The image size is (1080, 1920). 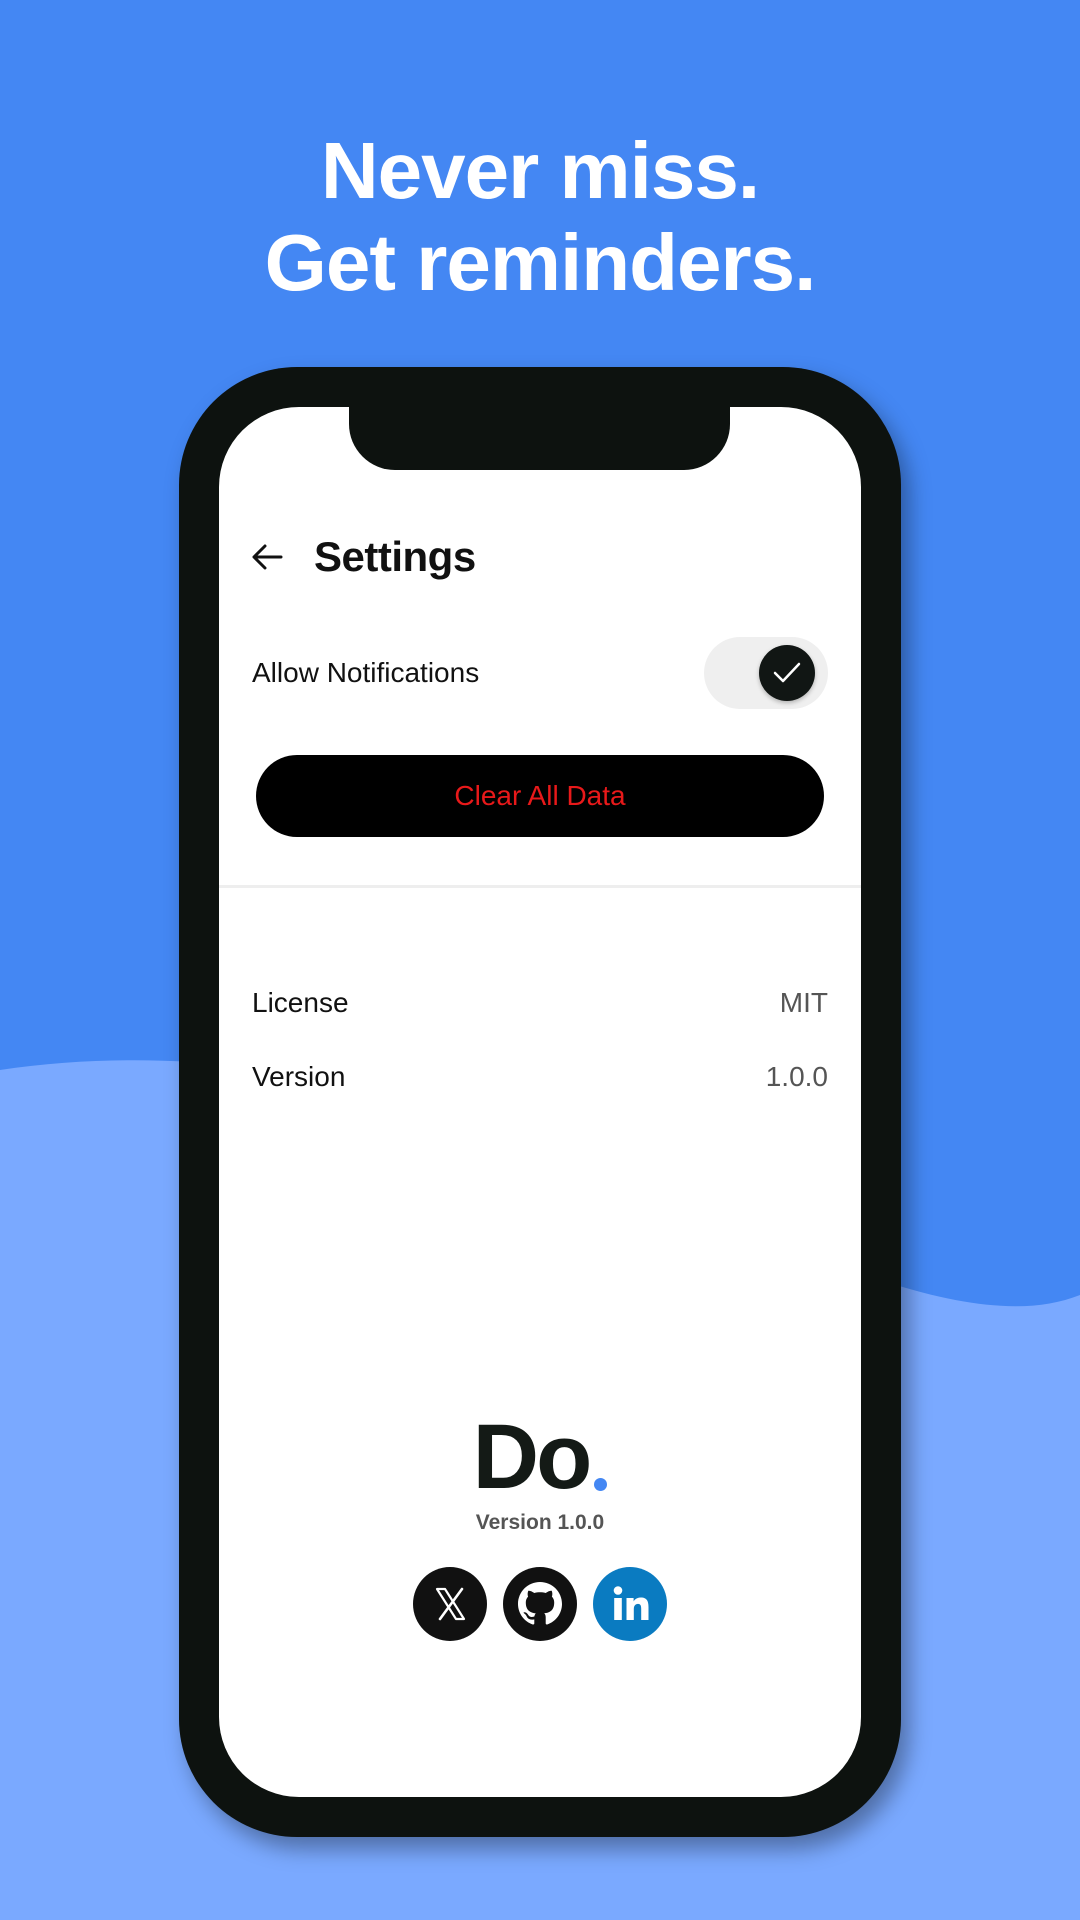 I want to click on clear-all-data-button: Clear All Data, so click(x=540, y=796).